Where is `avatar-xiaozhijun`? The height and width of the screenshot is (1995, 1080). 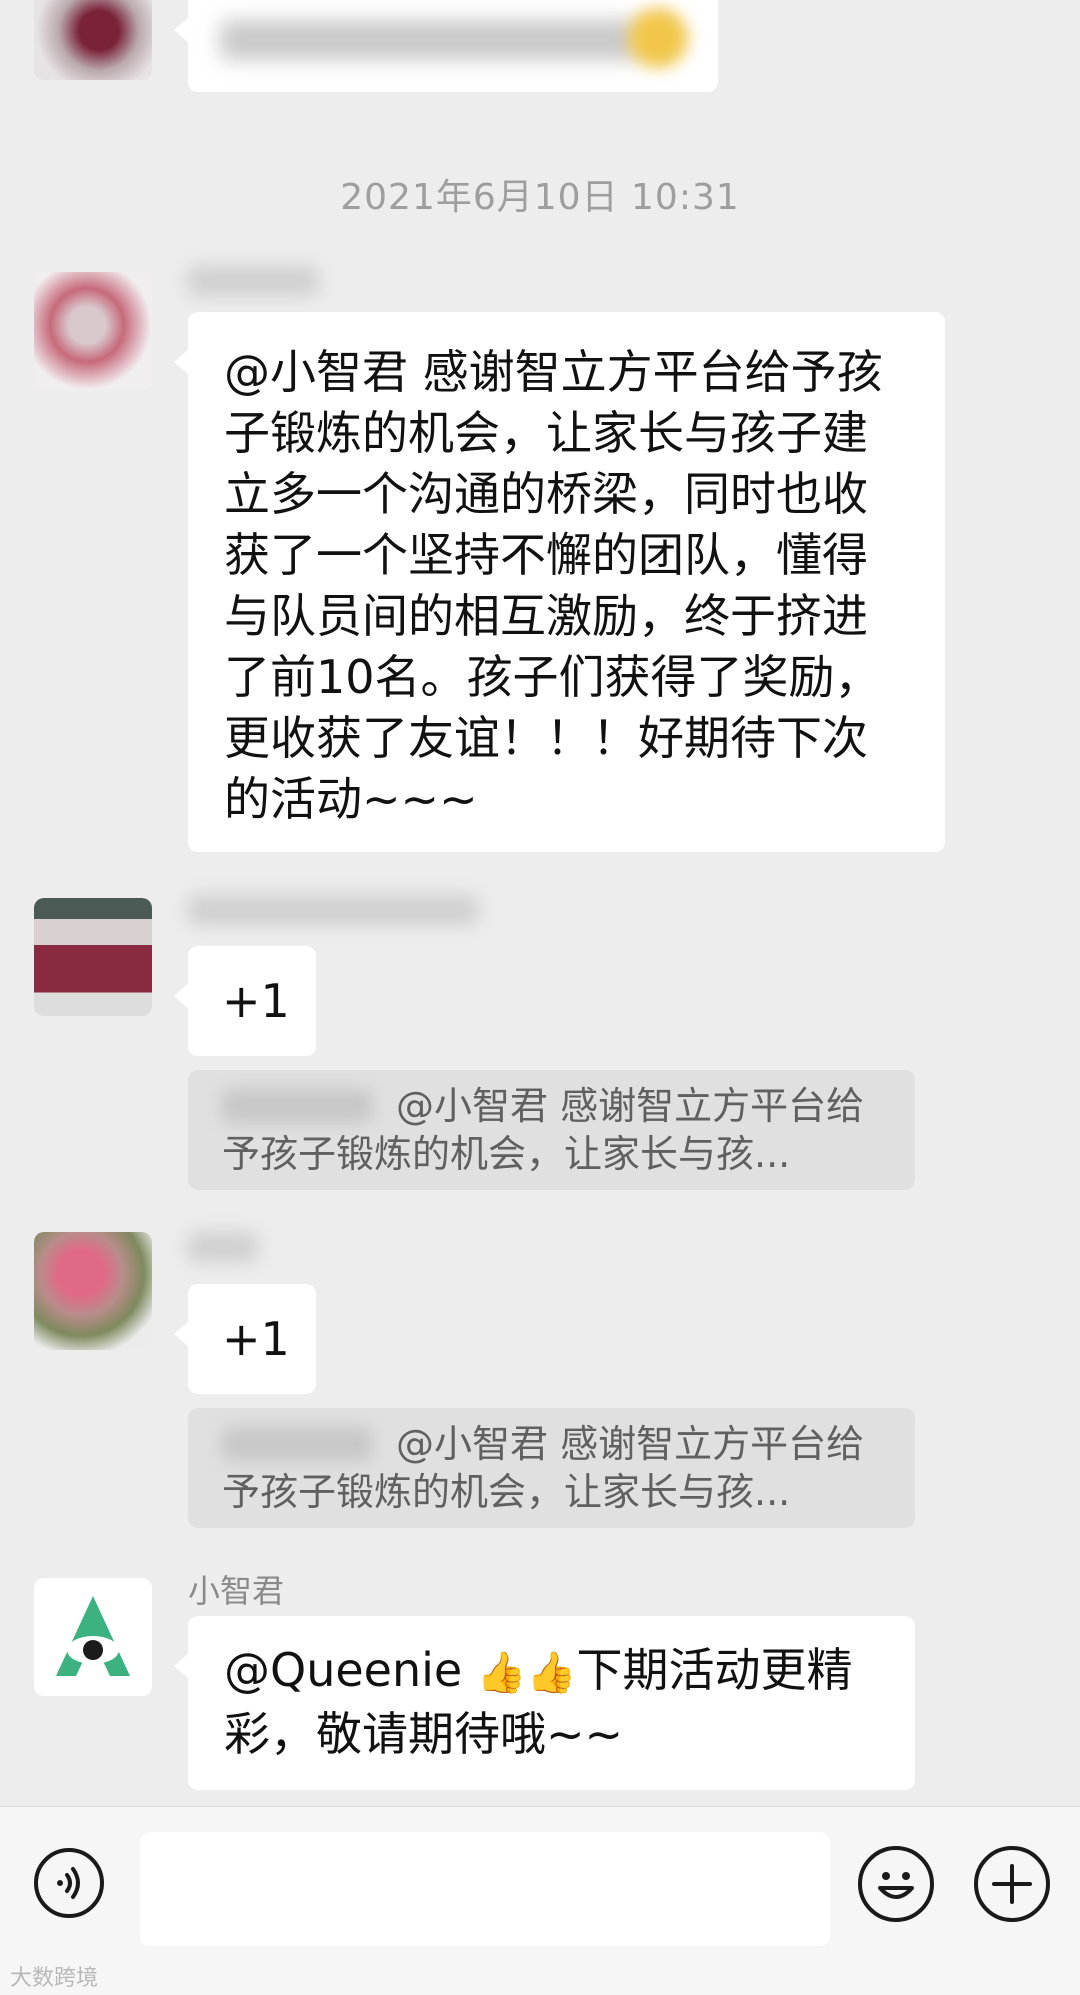
avatar-xiaozhijun is located at coordinates (93, 1637).